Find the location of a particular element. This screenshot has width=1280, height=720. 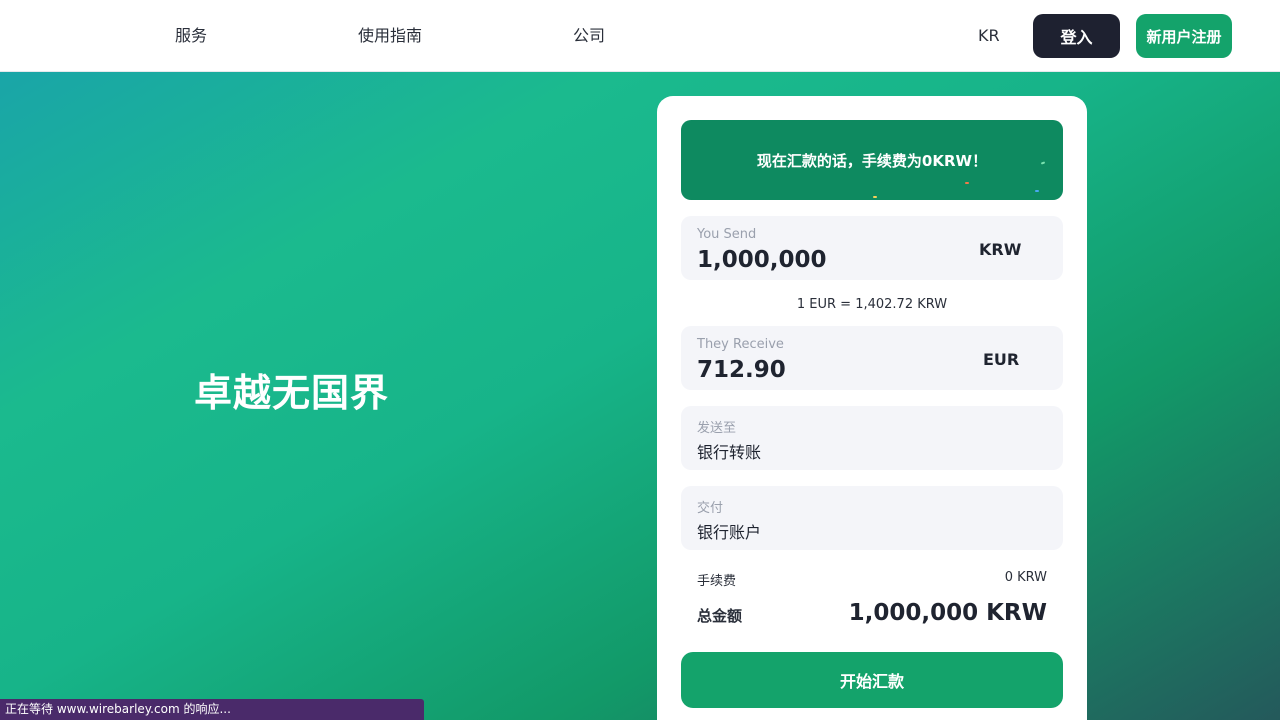

language-selector: KR is located at coordinates (989, 36).